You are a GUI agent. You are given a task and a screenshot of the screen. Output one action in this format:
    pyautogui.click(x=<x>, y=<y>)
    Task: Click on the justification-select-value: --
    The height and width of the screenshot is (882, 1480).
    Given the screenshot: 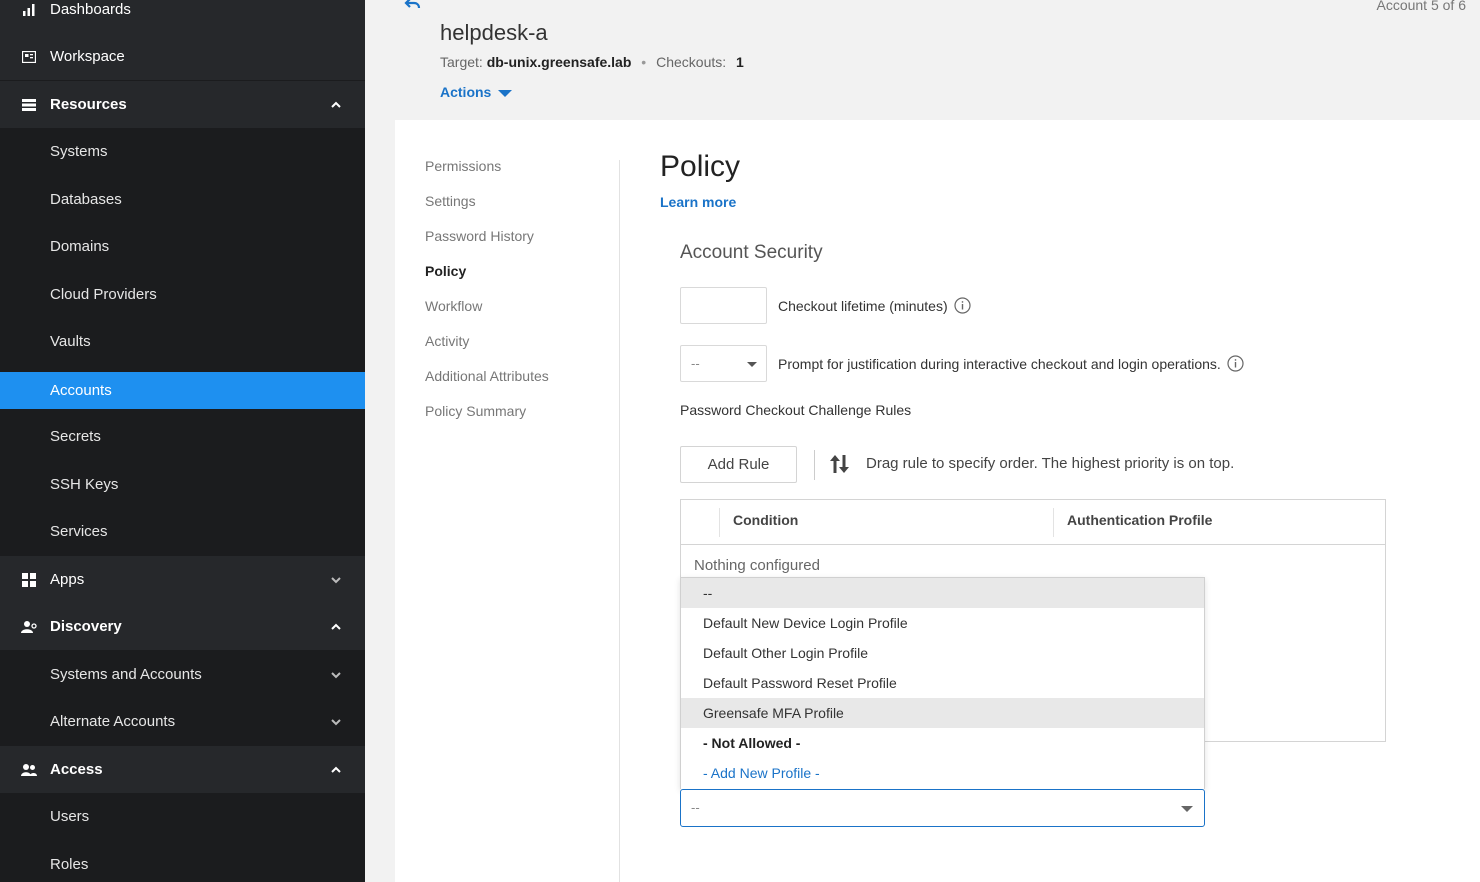 What is the action you would take?
    pyautogui.click(x=695, y=363)
    